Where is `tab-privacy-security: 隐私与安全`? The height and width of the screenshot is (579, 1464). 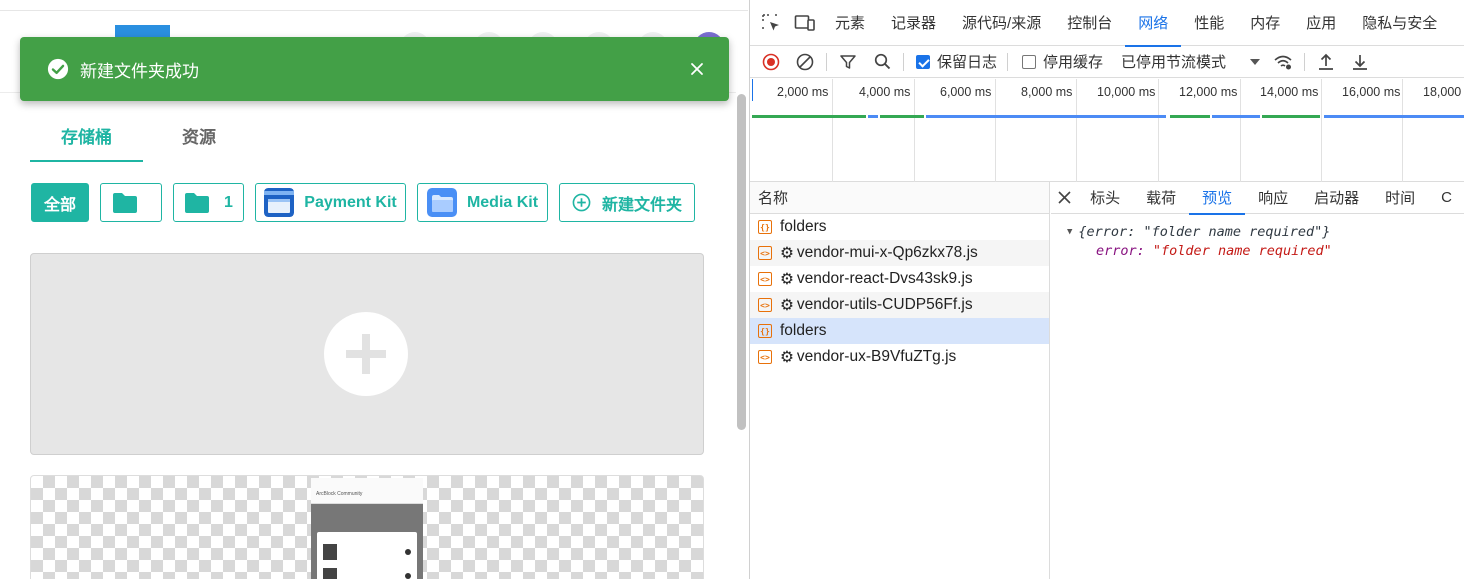
tab-privacy-security: 隐私与安全 is located at coordinates (1399, 23).